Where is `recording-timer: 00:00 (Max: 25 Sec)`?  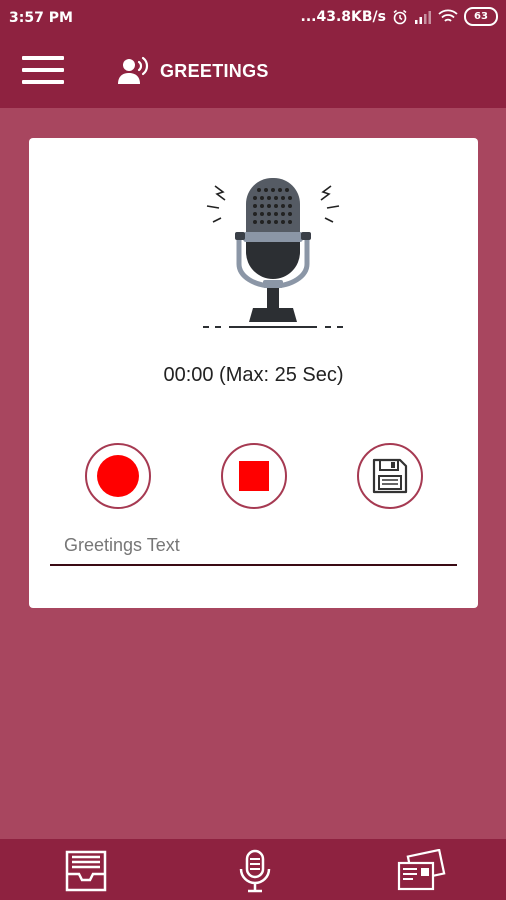 recording-timer: 00:00 (Max: 25 Sec) is located at coordinates (253, 375).